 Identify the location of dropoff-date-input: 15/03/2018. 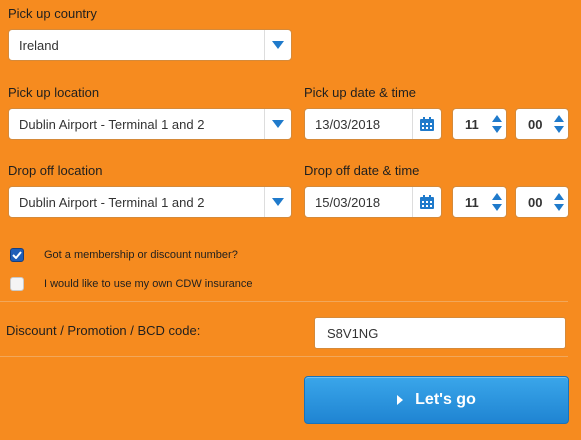
(373, 202).